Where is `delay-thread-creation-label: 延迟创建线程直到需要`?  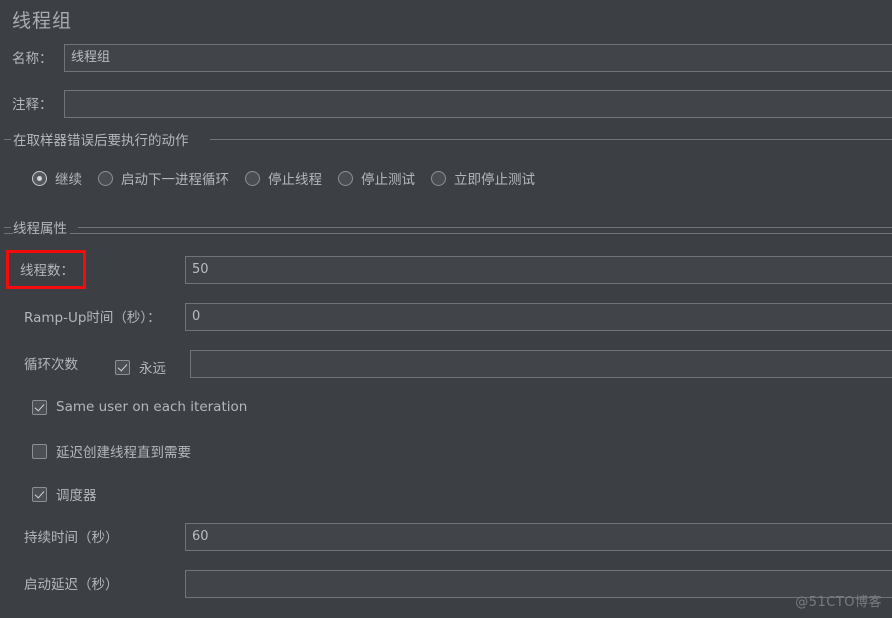 delay-thread-creation-label: 延迟创建线程直到需要 is located at coordinates (123, 453).